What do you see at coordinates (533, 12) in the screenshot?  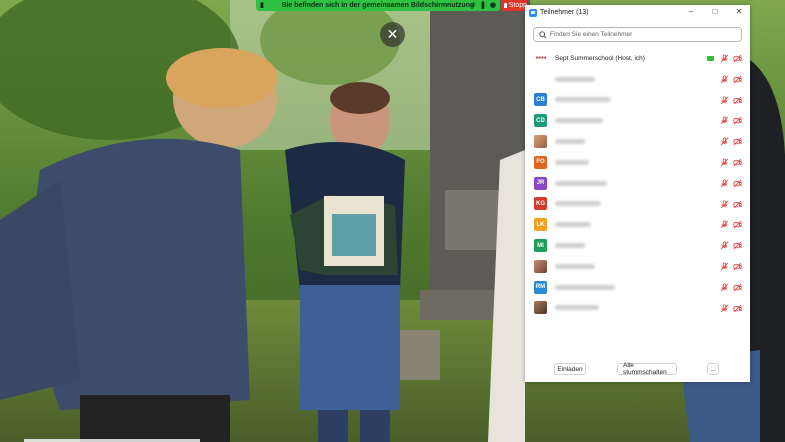 I see `zoom-logo-icon` at bounding box center [533, 12].